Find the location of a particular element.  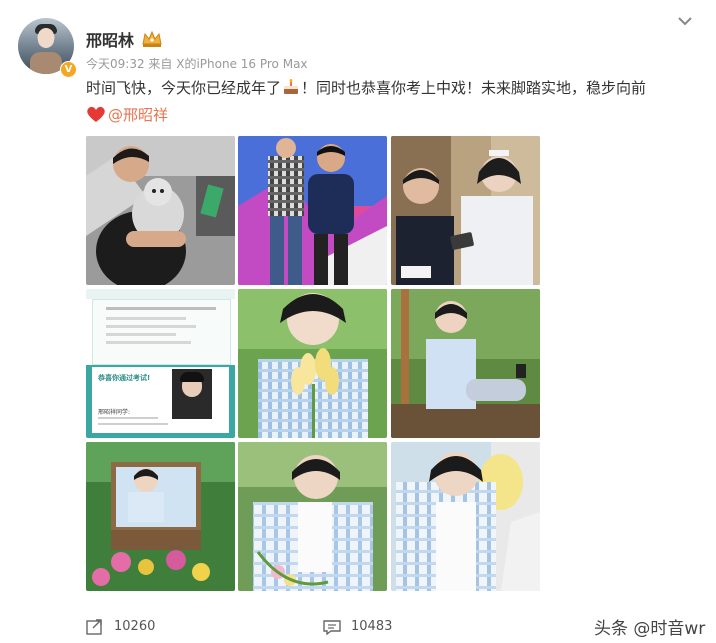

post-footer: 10260 10483 头条 @时音wr is located at coordinates (358, 626).